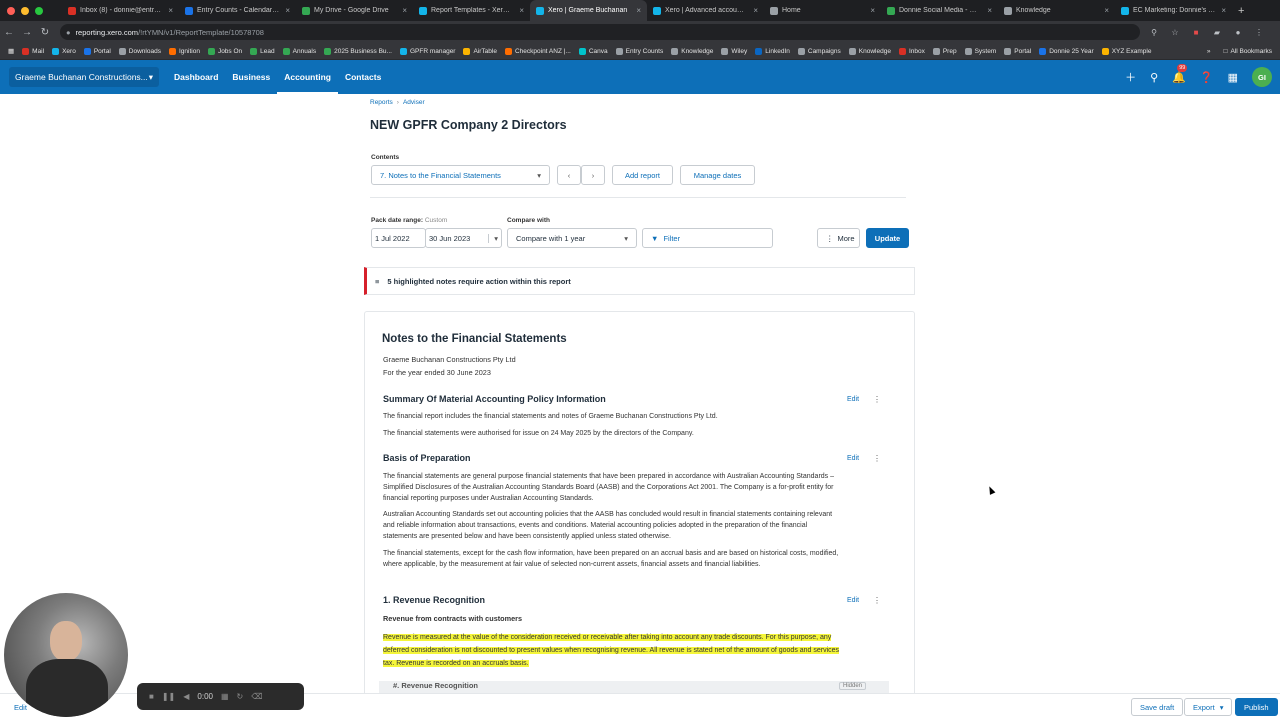 This screenshot has width=1280, height=720. What do you see at coordinates (307, 77) in the screenshot?
I see `nav-accounting: Accounting` at bounding box center [307, 77].